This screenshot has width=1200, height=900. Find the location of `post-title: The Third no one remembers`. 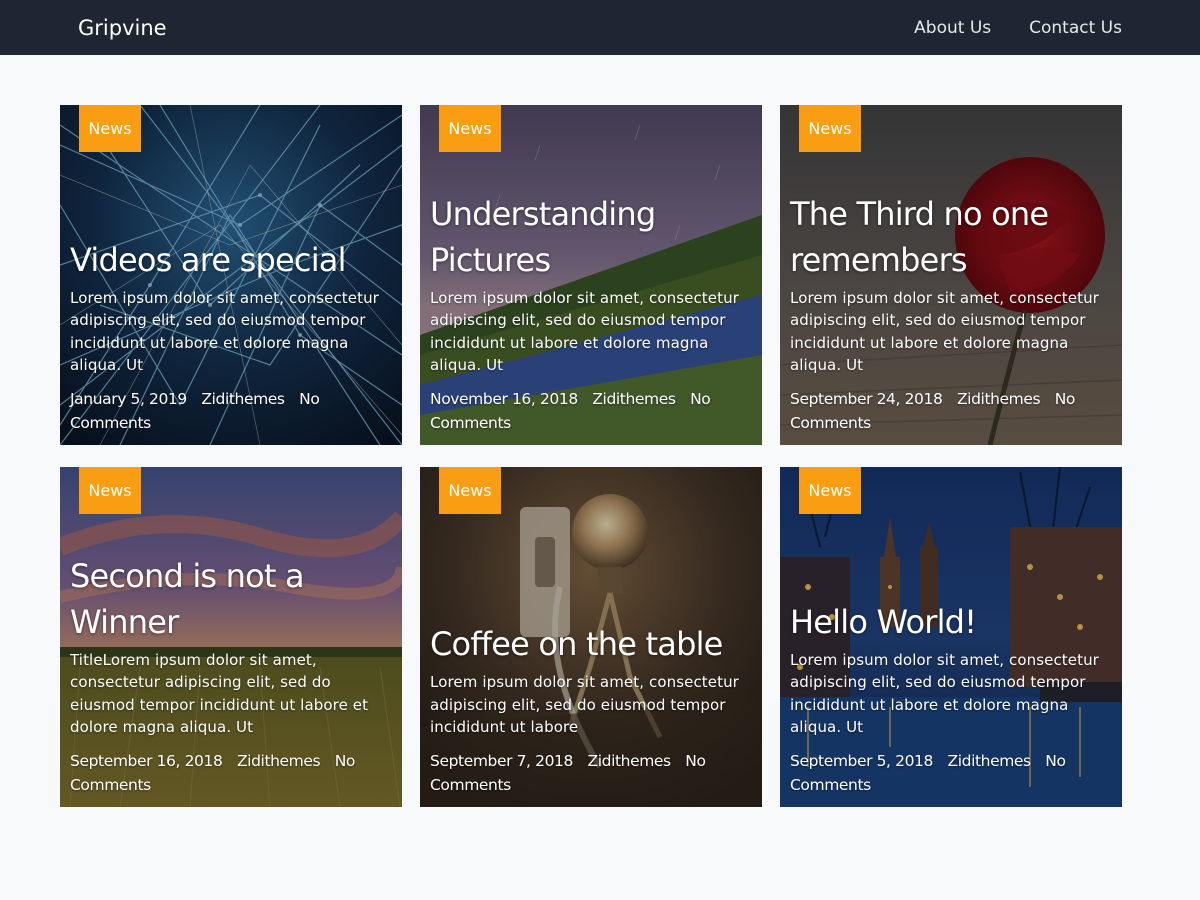

post-title: The Third no one remembers is located at coordinates (951, 237).